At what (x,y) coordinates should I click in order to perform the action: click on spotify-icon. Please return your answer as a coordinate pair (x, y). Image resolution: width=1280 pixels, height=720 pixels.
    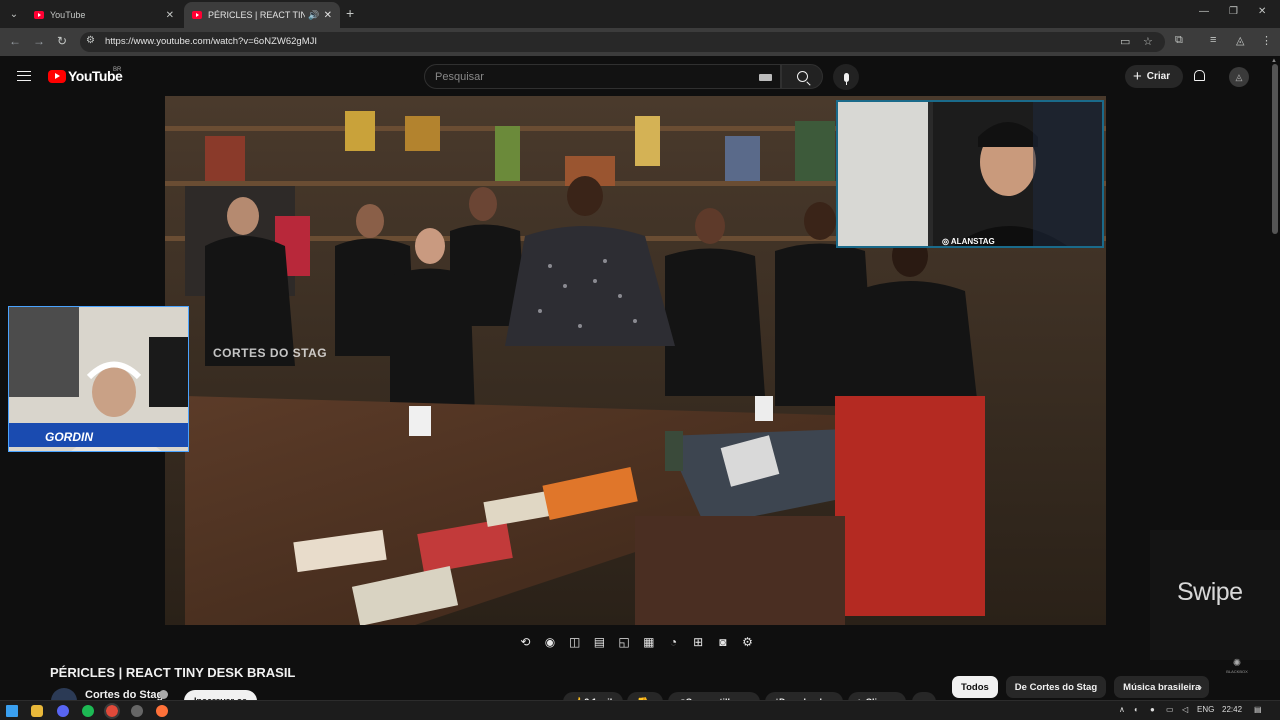
    Looking at the image, I should click on (88, 711).